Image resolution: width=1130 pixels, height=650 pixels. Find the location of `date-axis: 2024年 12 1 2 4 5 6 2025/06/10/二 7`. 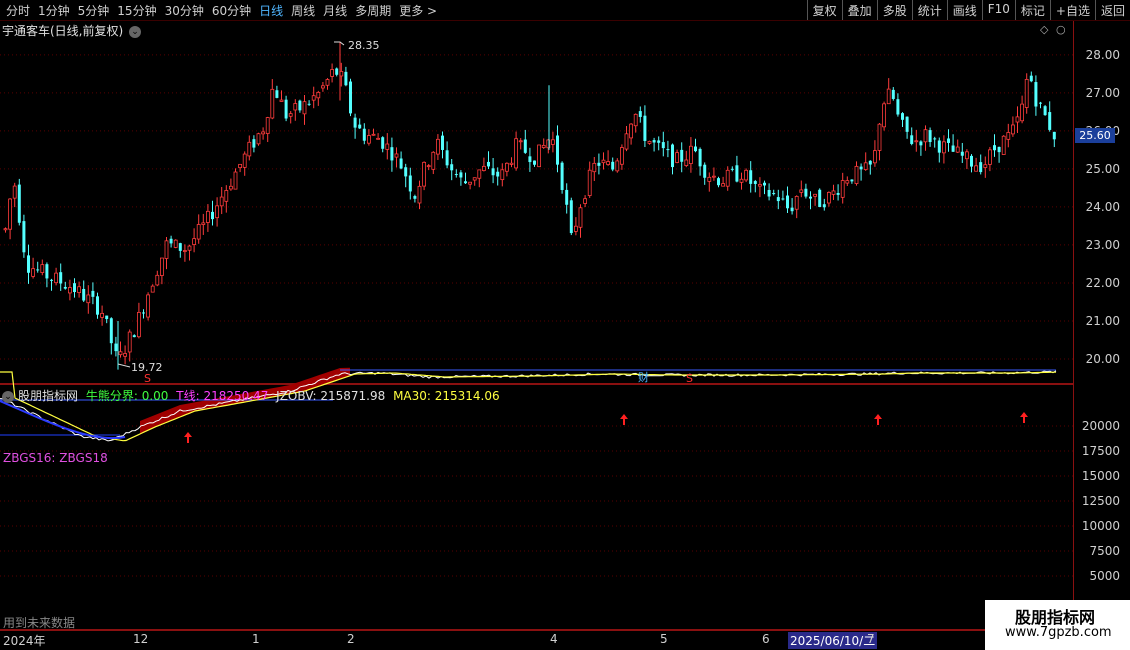

date-axis: 2024年 12 1 2 4 5 6 2025/06/10/二 7 is located at coordinates (537, 639).